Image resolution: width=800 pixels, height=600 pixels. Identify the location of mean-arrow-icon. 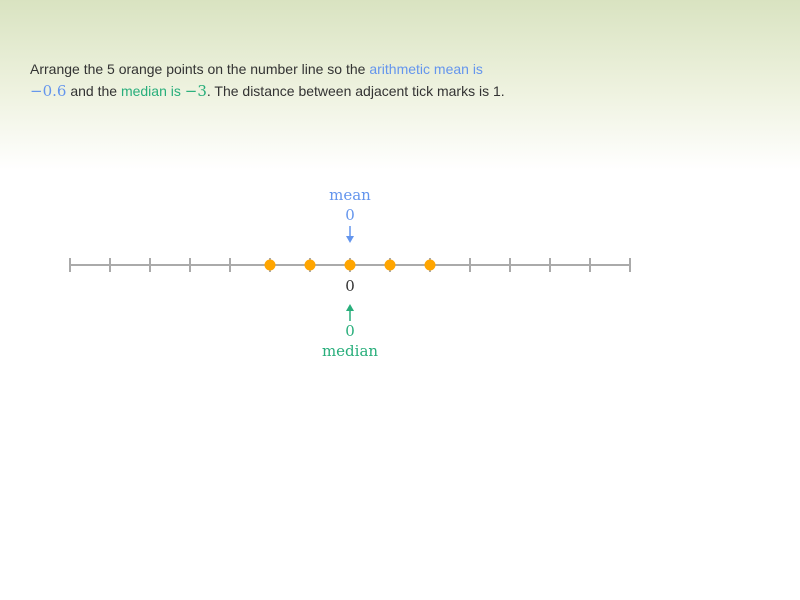
(350, 234).